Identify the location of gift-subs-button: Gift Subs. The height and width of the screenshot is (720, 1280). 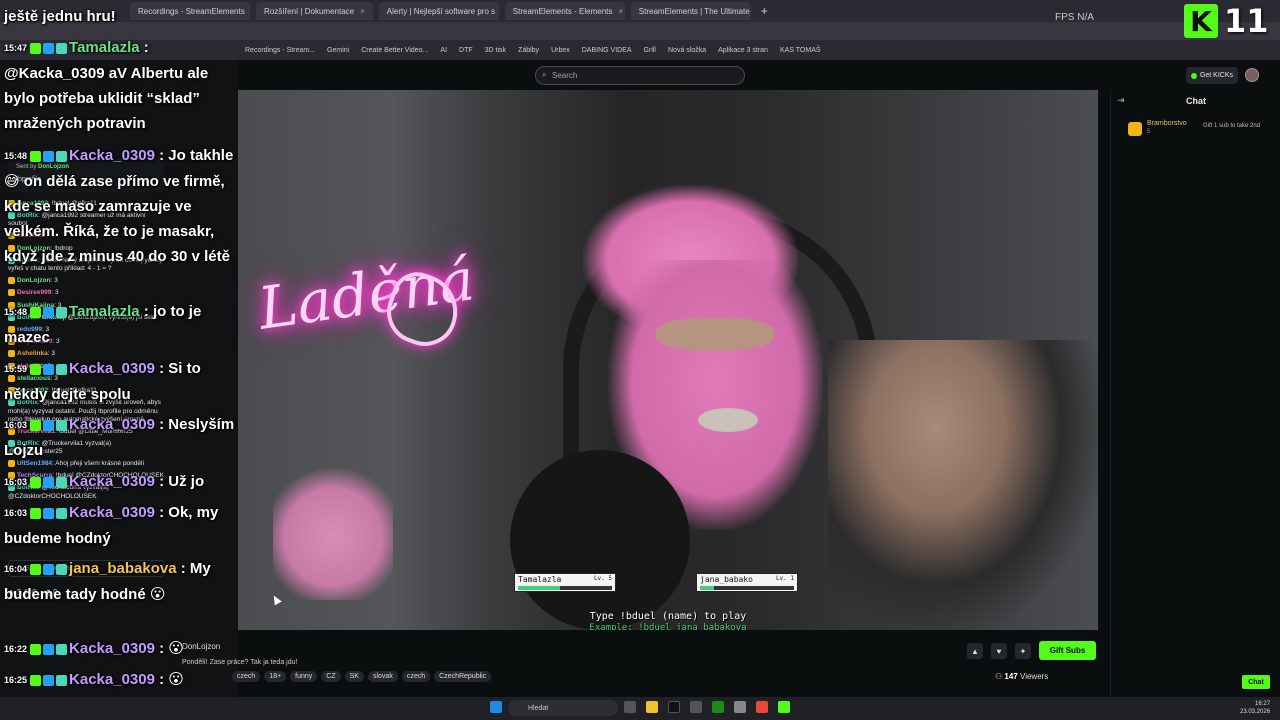
(1067, 650).